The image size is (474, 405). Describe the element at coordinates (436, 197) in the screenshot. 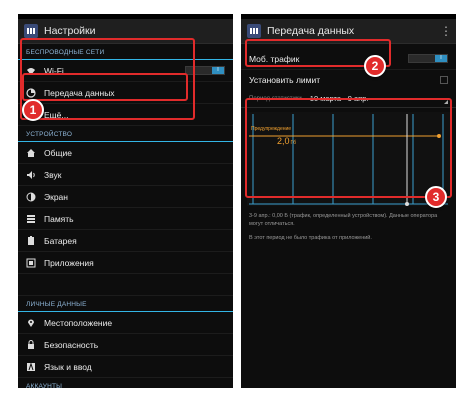

I see `annotation-badge-3: 3` at that location.